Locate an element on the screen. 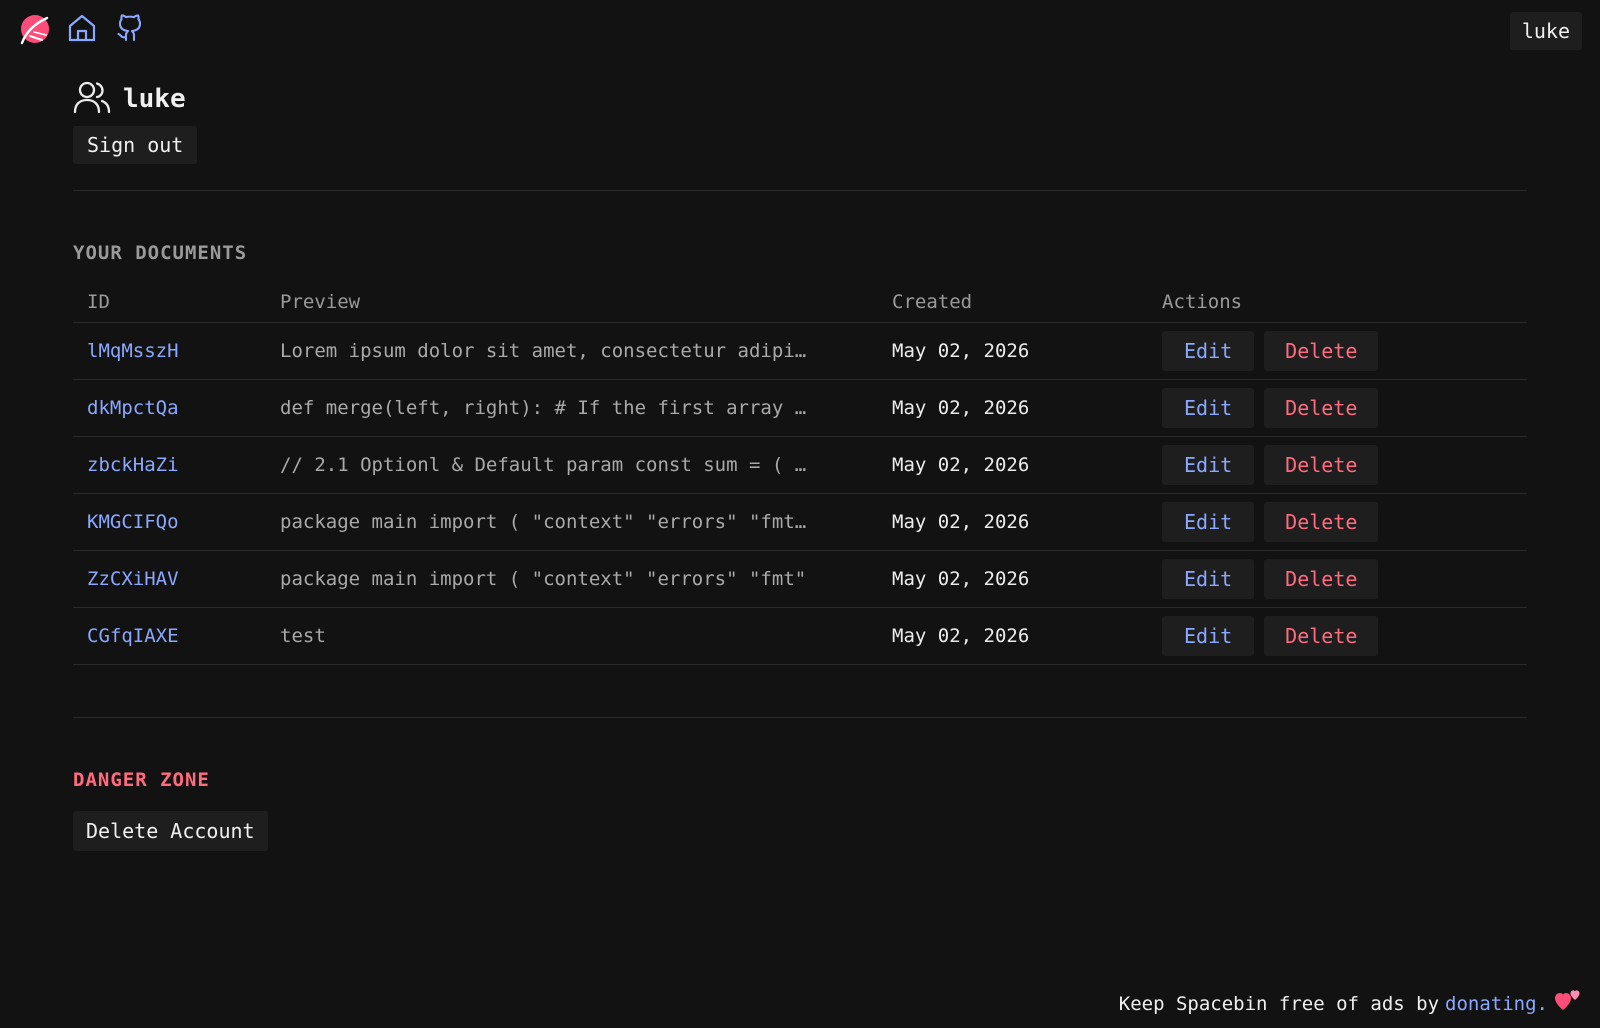  documents-section-title: YOUR DOCUMENTS is located at coordinates (160, 253).